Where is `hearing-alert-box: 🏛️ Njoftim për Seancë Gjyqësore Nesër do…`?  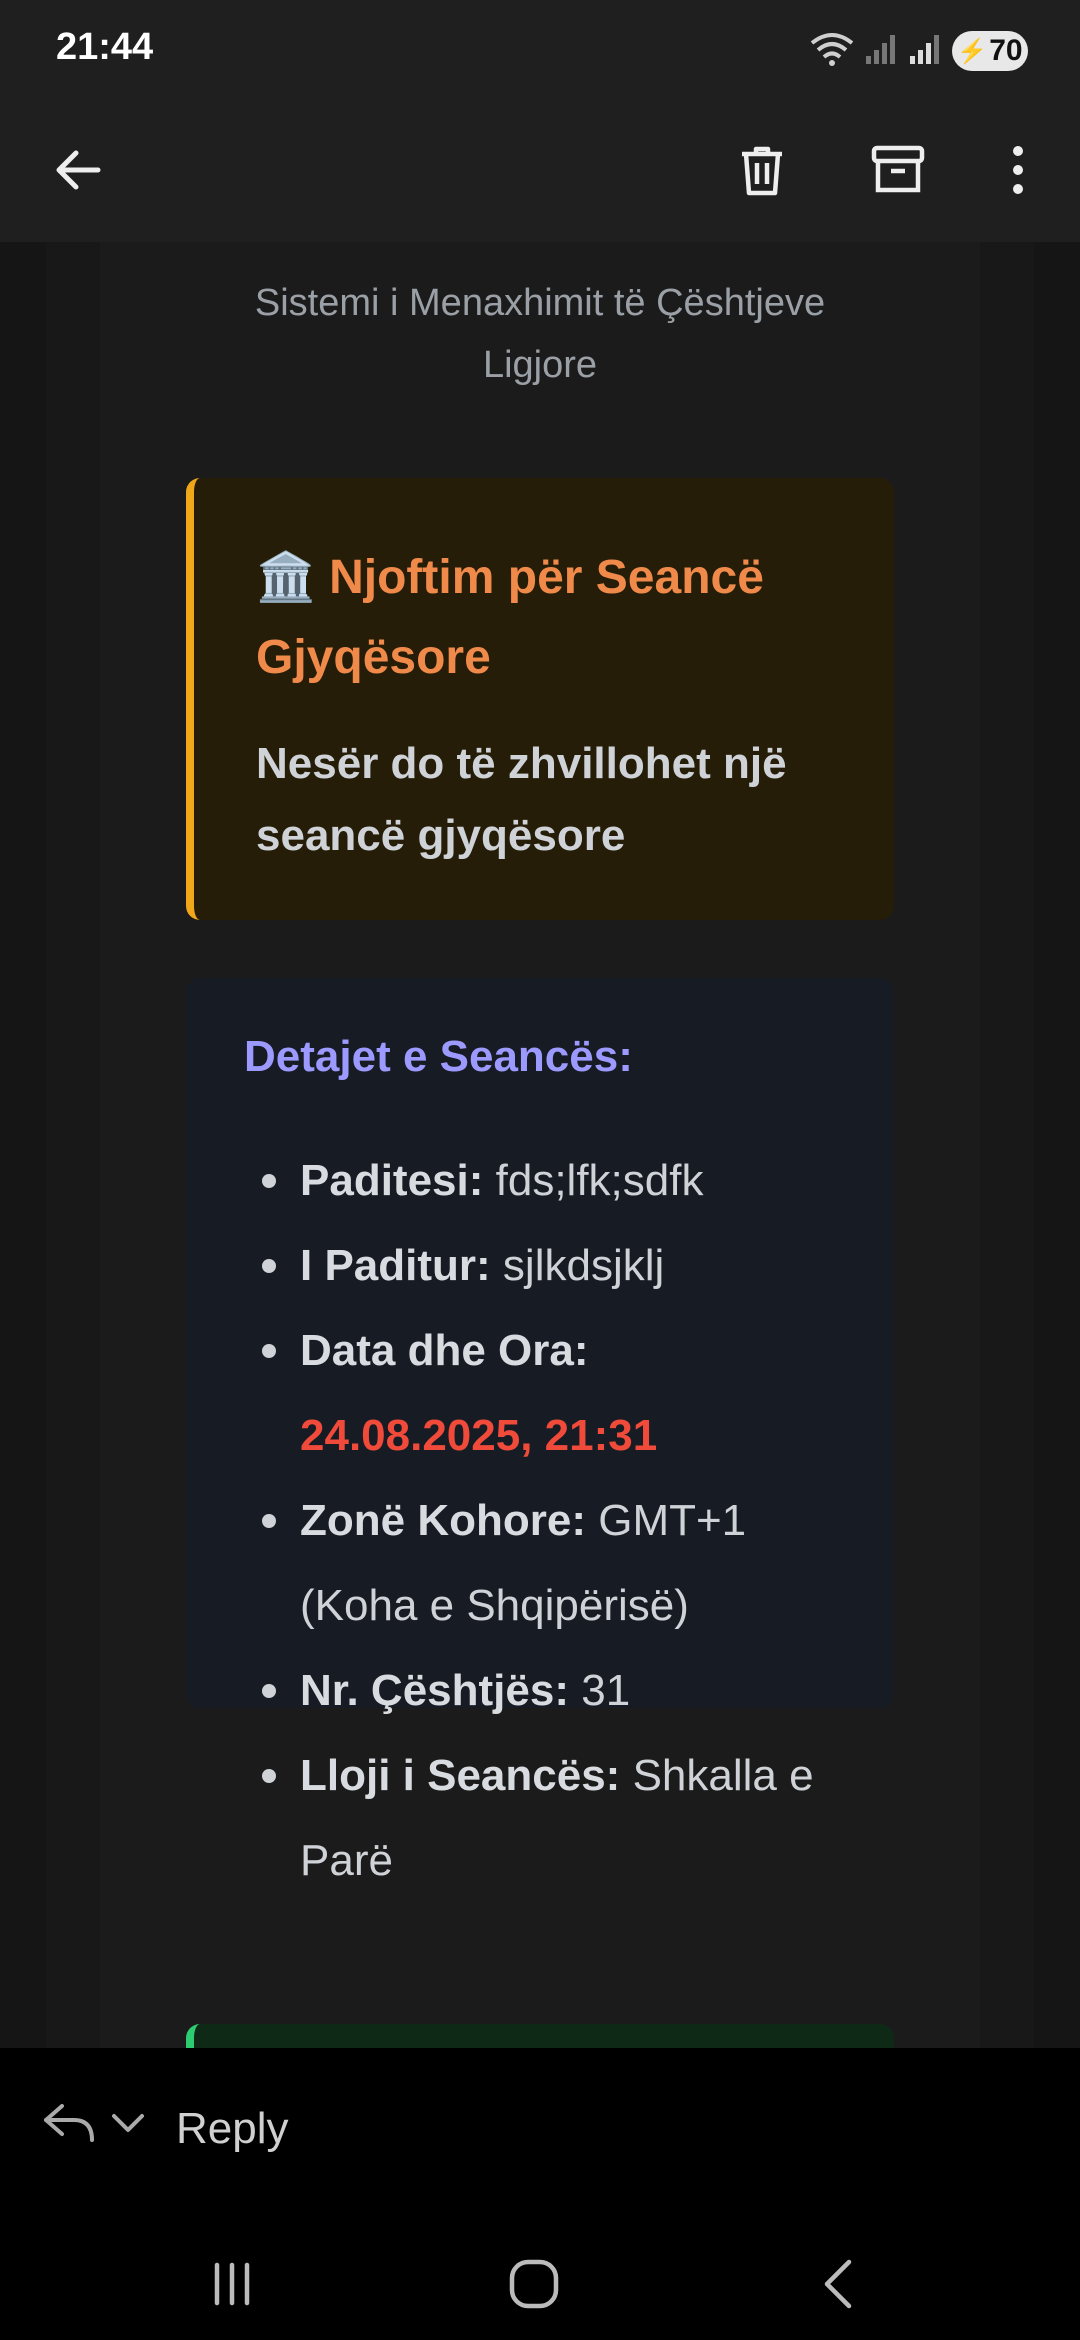 hearing-alert-box: 🏛️ Njoftim për Seancë Gjyqësore Nesër do… is located at coordinates (540, 699).